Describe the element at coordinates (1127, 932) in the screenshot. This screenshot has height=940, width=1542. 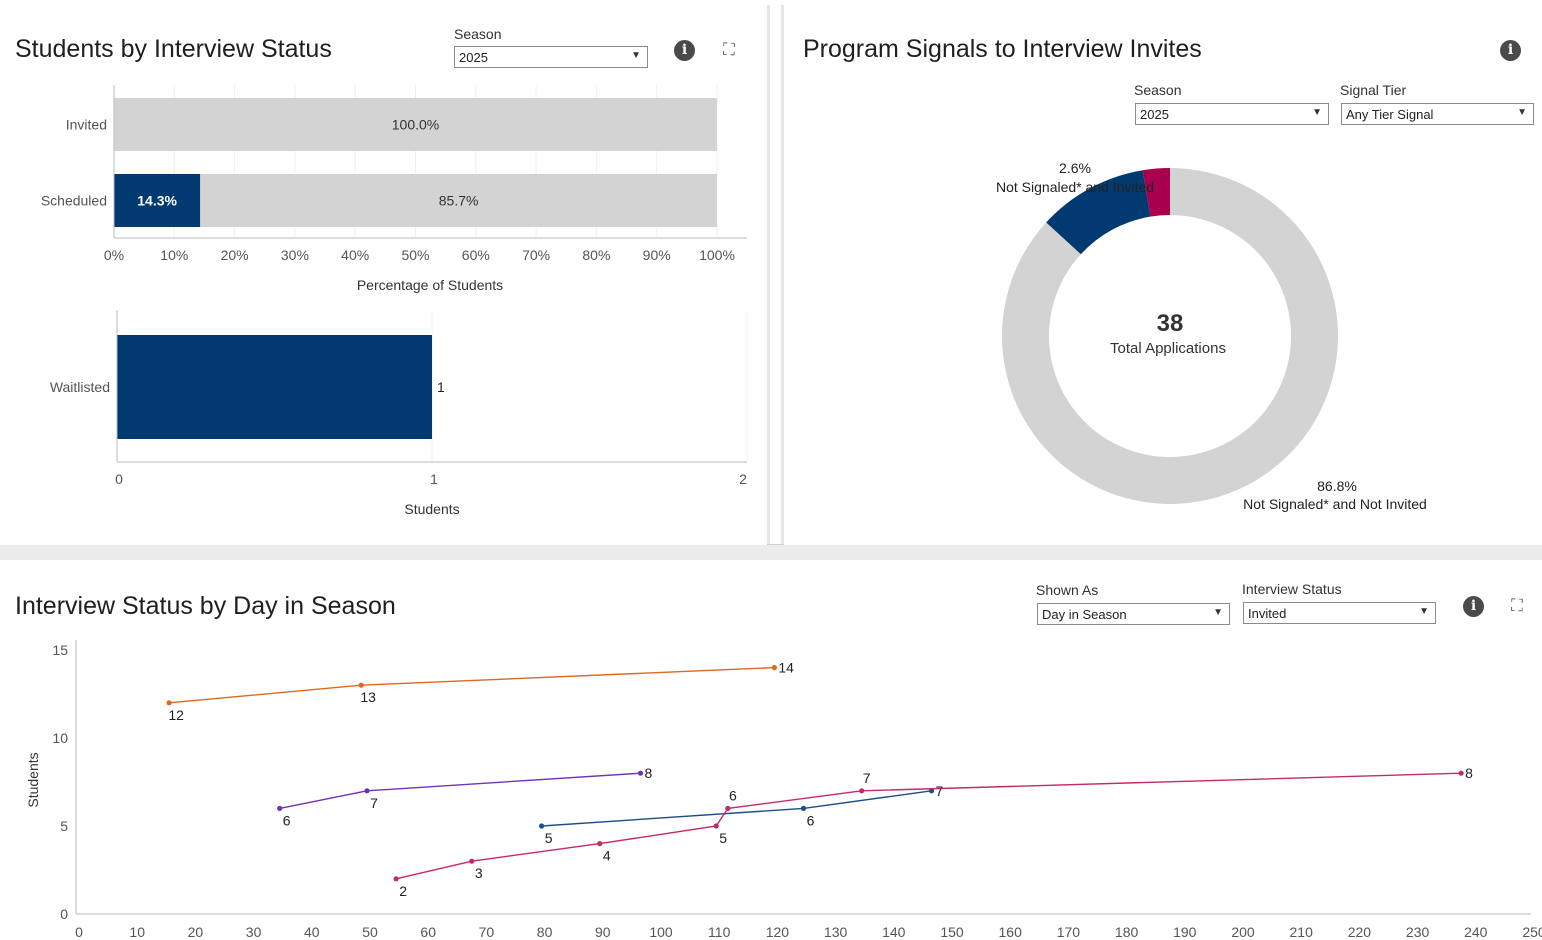
I see `x-tick-label: 180` at that location.